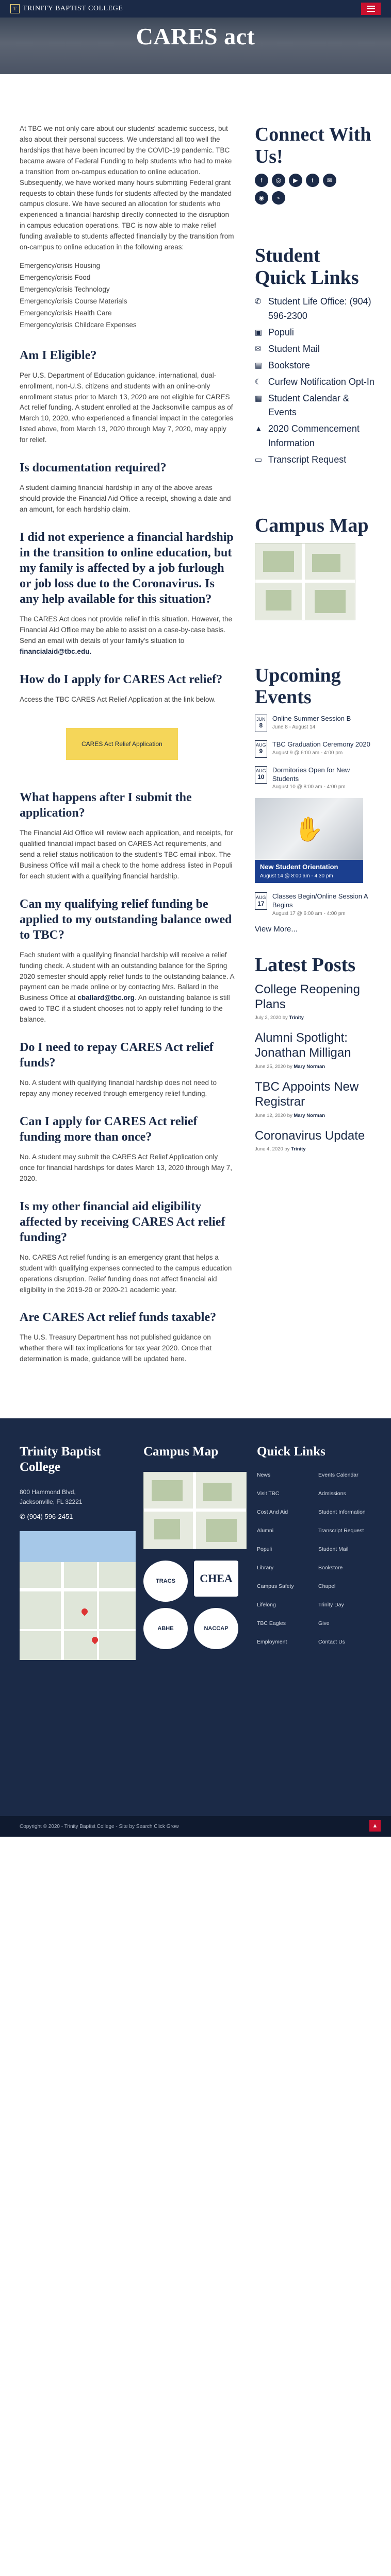 Image resolution: width=391 pixels, height=2576 pixels. What do you see at coordinates (283, 1549) in the screenshot?
I see `footer-link: Populi` at bounding box center [283, 1549].